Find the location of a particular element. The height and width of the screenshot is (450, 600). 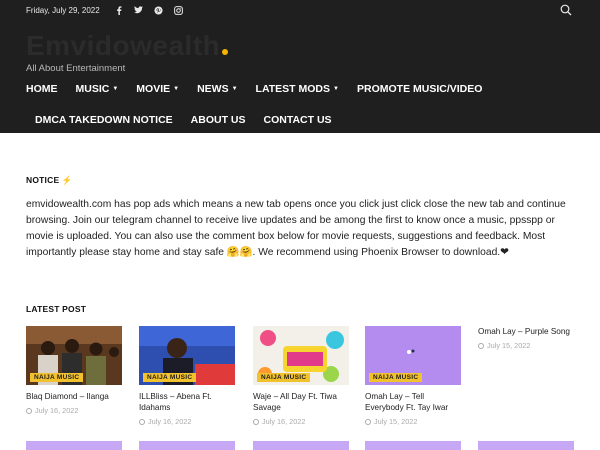

nav-item-music: MUSIC ▼ is located at coordinates (97, 89).